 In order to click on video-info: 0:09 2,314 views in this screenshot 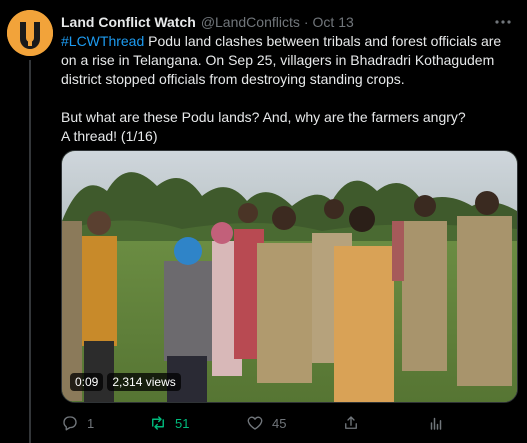, I will do `click(125, 382)`.